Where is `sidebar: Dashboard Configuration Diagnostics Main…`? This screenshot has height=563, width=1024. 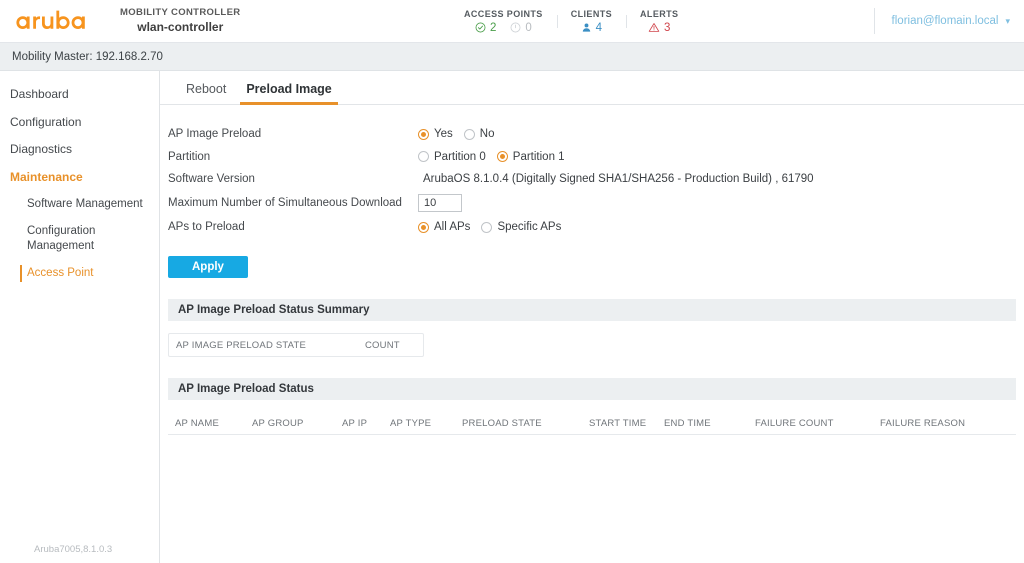
sidebar: Dashboard Configuration Diagnostics Main… is located at coordinates (80, 317).